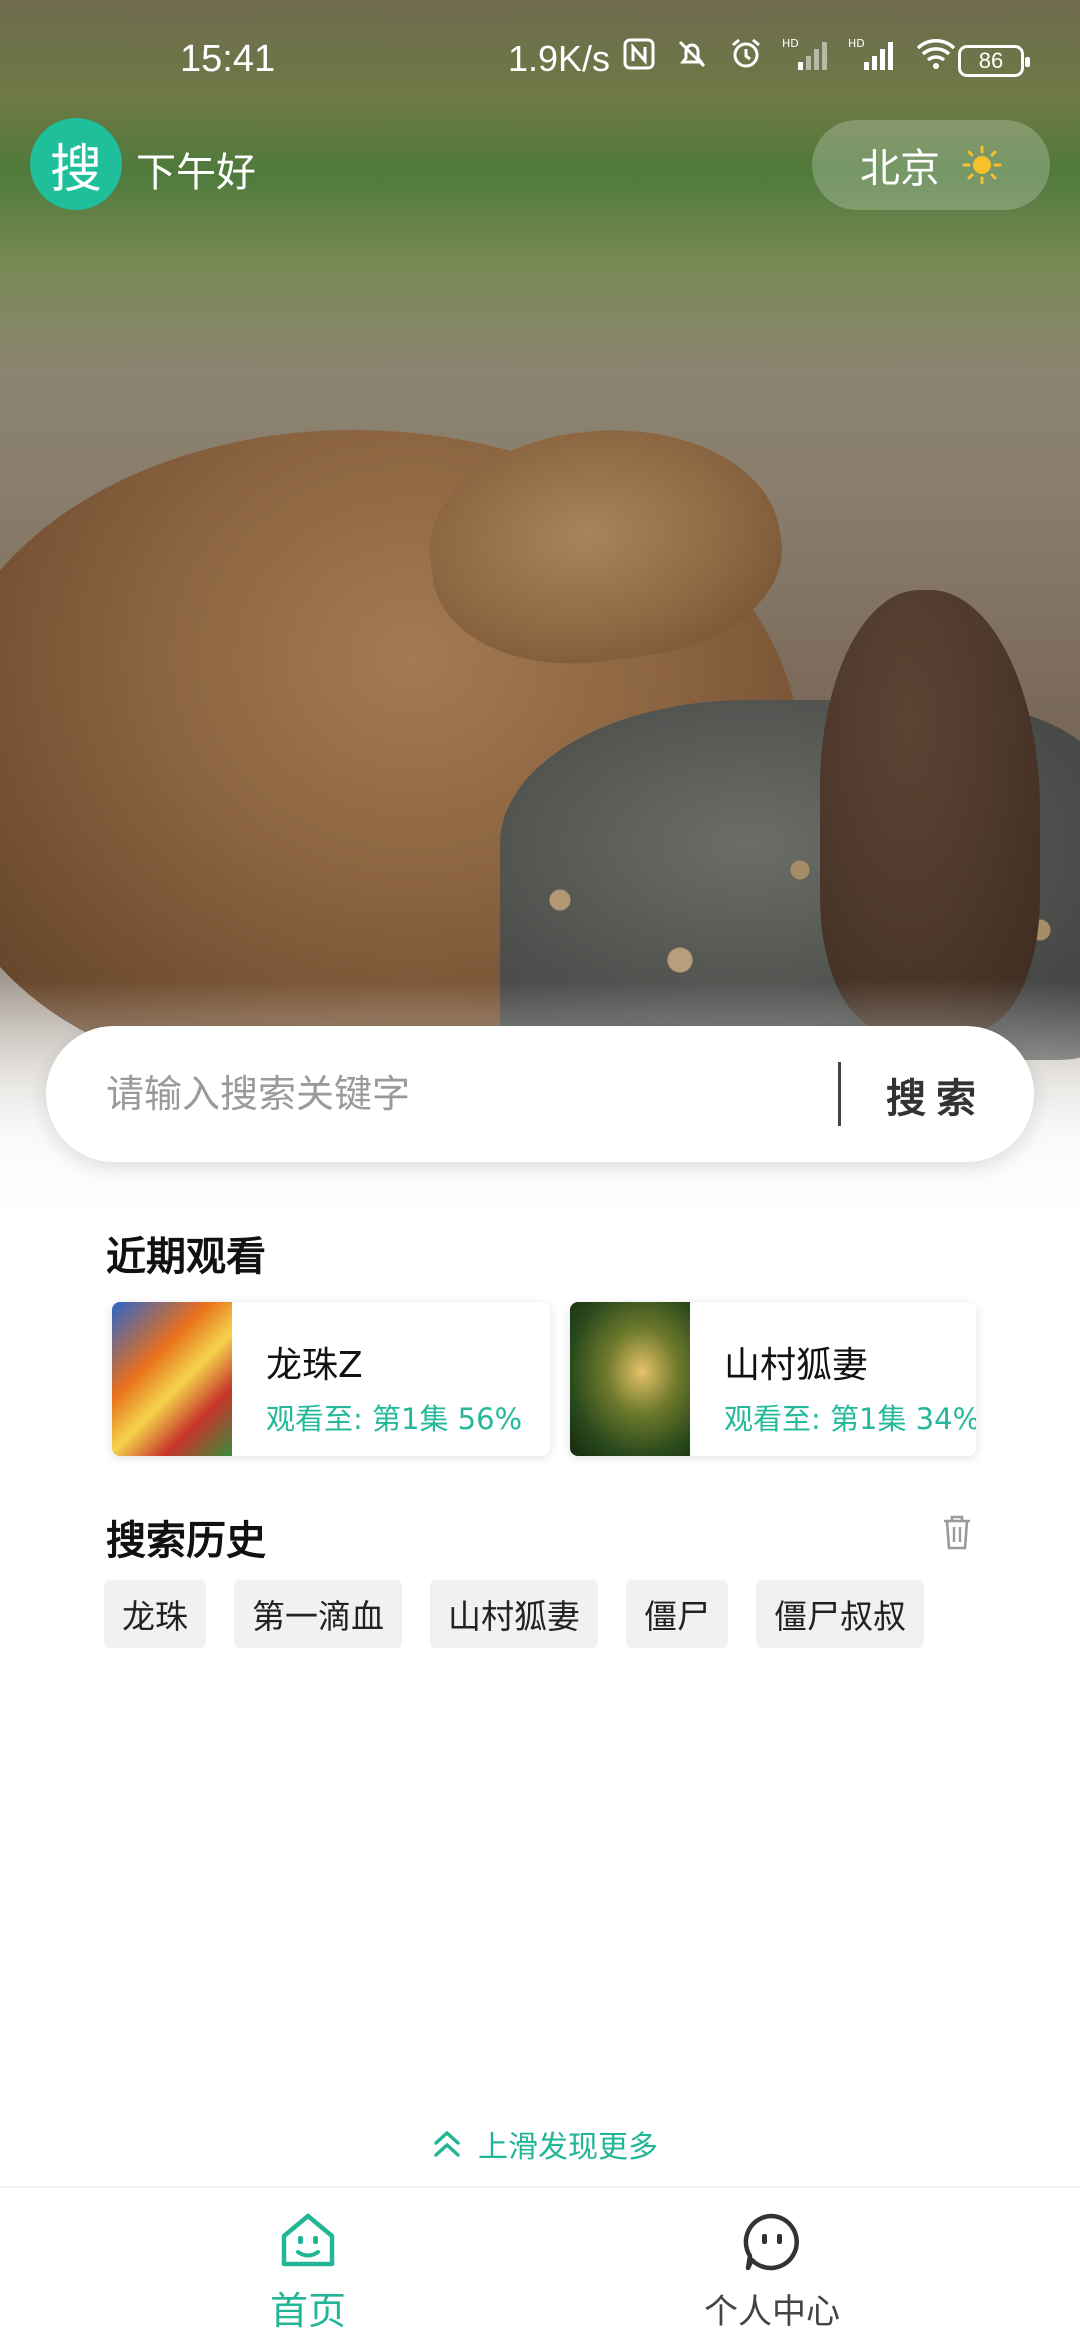  I want to click on history-chip: 山村狐妻, so click(514, 1614).